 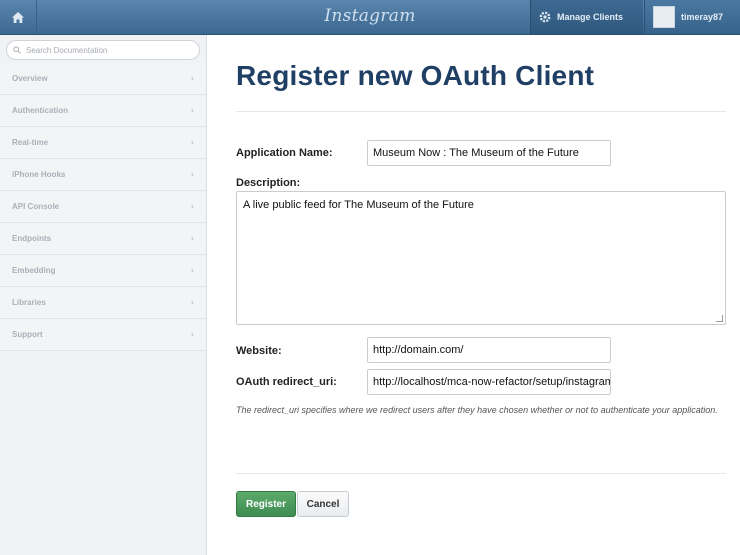 What do you see at coordinates (32, 238) in the screenshot?
I see `sidebar-item-label: Endpoints` at bounding box center [32, 238].